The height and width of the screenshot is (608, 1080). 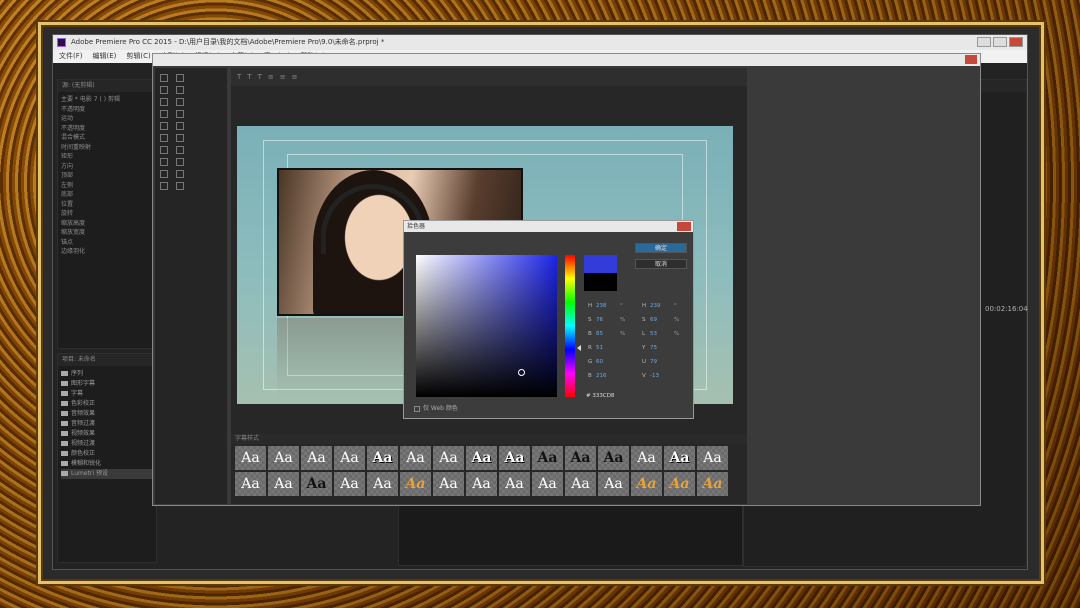 What do you see at coordinates (107, 86) in the screenshot?
I see `panel-tab: 源: (无剪辑)` at bounding box center [107, 86].